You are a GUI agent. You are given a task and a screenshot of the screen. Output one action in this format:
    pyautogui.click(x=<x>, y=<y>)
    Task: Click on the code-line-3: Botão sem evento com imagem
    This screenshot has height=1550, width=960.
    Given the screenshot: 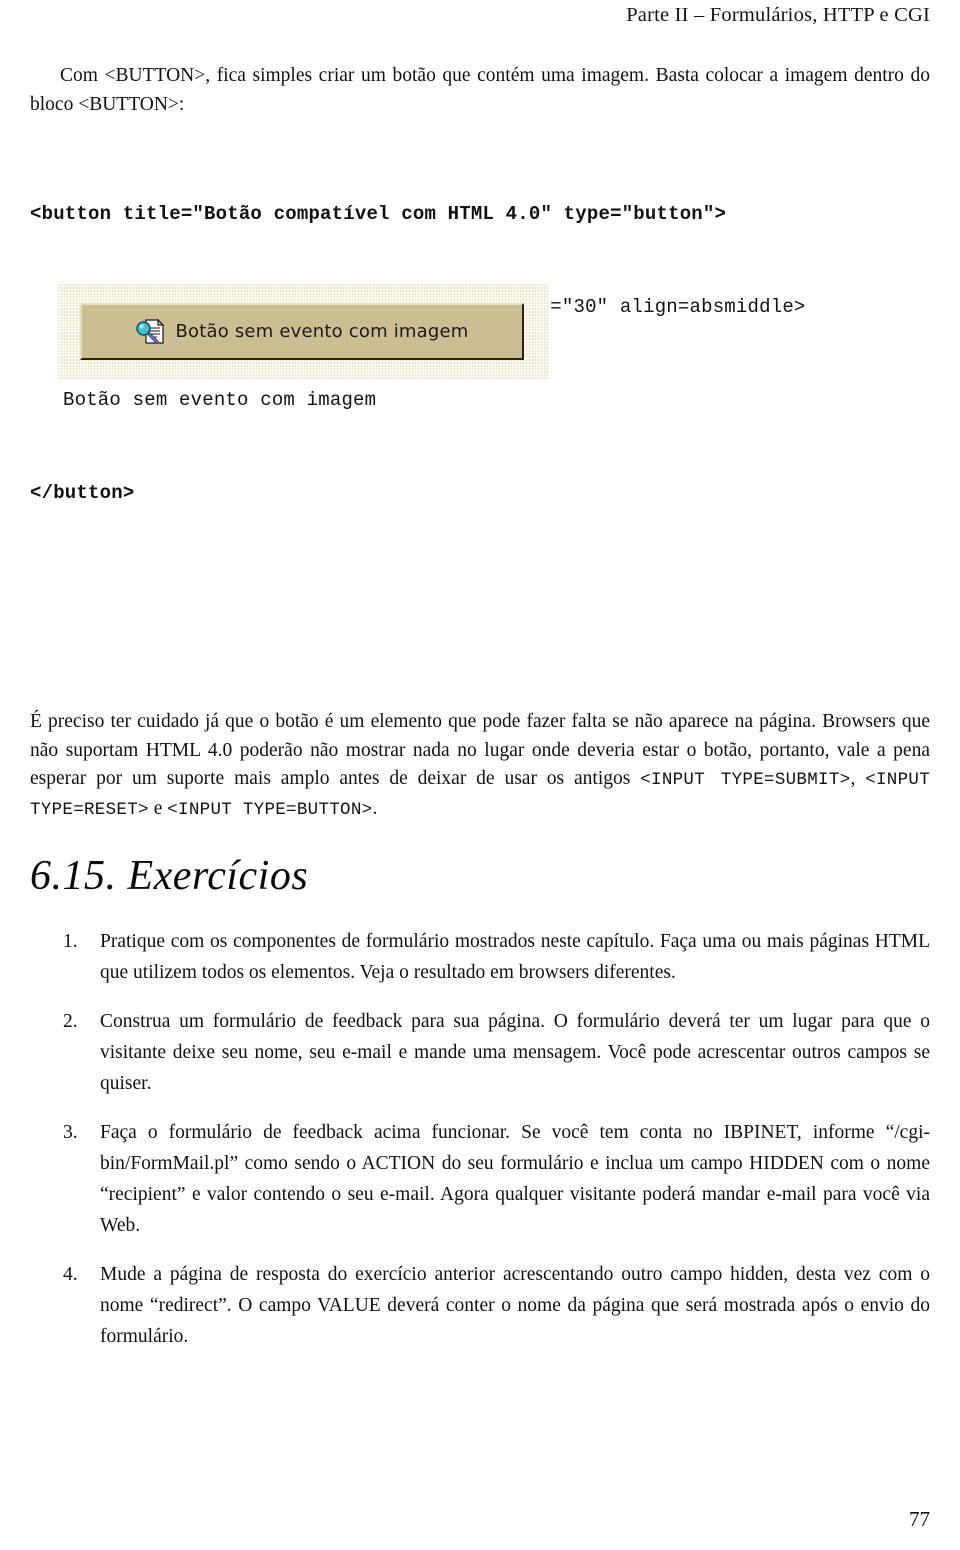 What is the action you would take?
    pyautogui.click(x=220, y=400)
    